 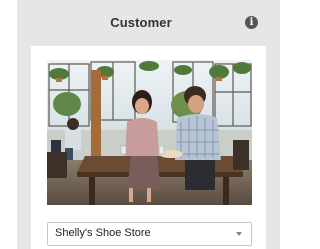 I want to click on info-icon: i, so click(x=251, y=22).